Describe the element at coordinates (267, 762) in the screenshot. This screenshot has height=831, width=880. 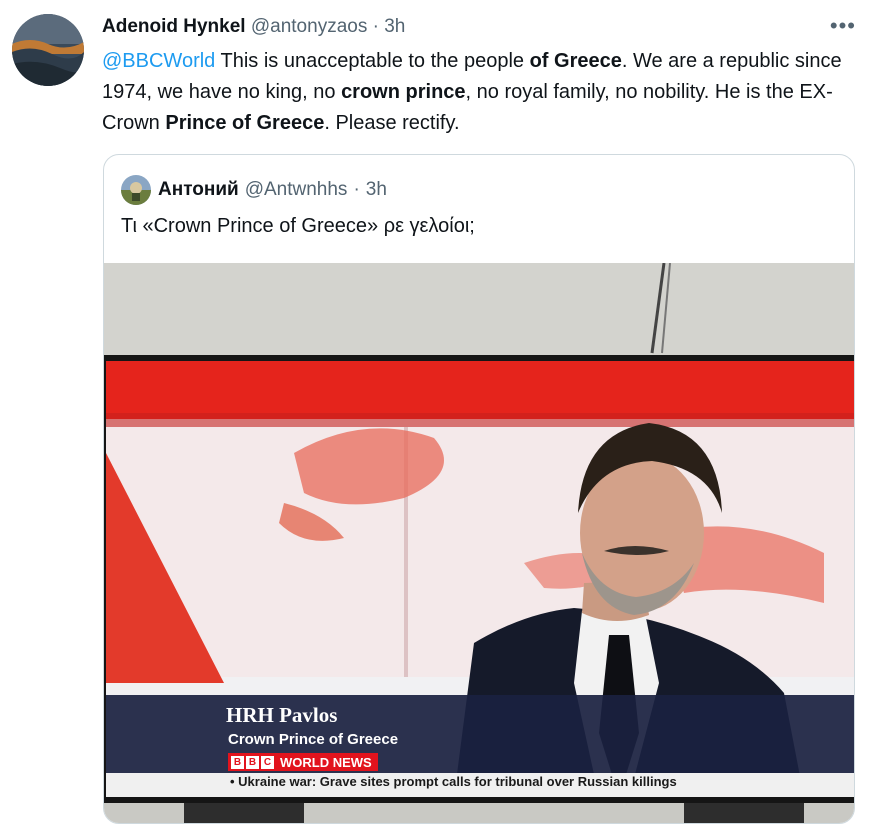
I see `bbc-letter: C` at that location.